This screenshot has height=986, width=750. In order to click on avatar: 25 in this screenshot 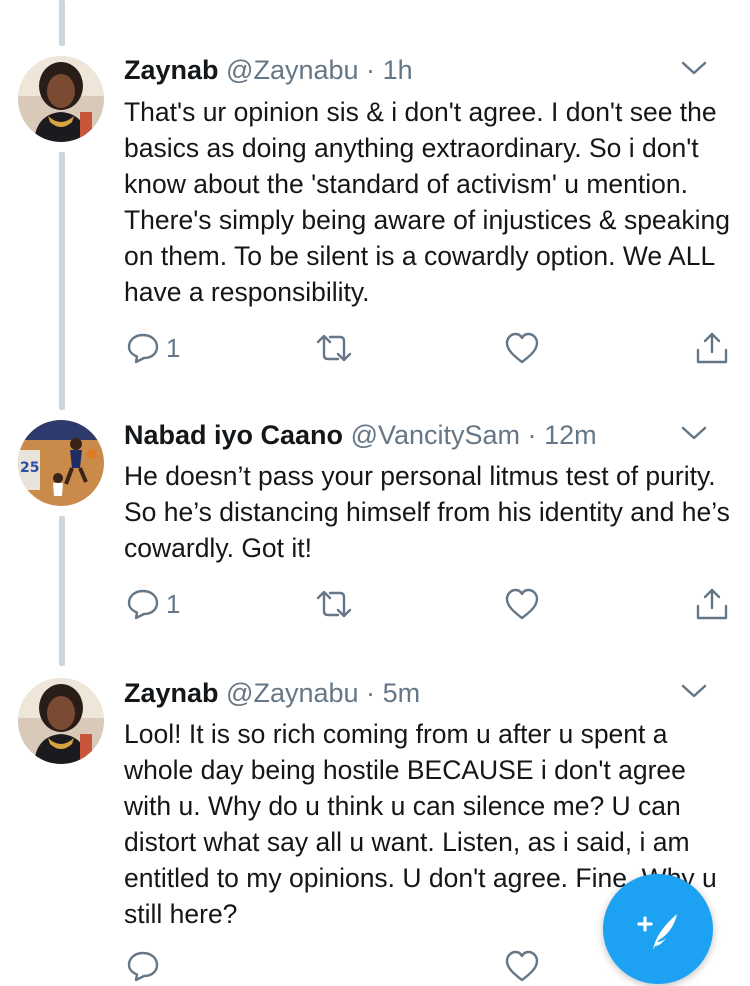, I will do `click(61, 463)`.